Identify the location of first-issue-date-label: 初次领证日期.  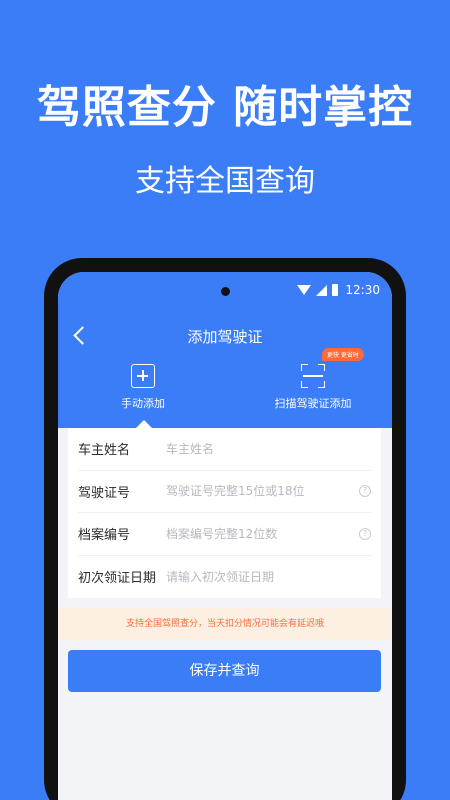
(117, 579).